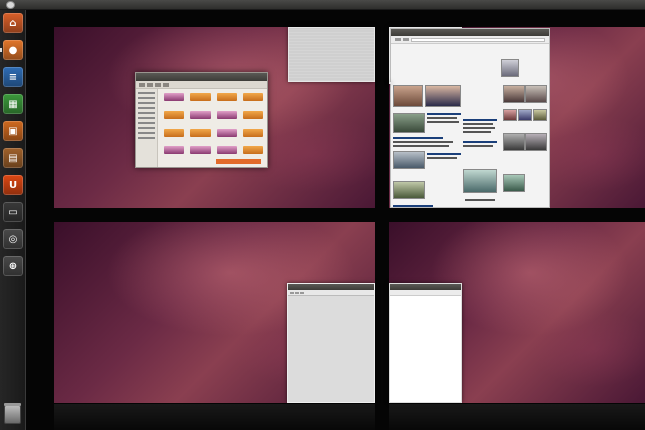 Image resolution: width=645 pixels, height=430 pixels. What do you see at coordinates (13, 77) in the screenshot?
I see `writer-icon: ≡` at bounding box center [13, 77].